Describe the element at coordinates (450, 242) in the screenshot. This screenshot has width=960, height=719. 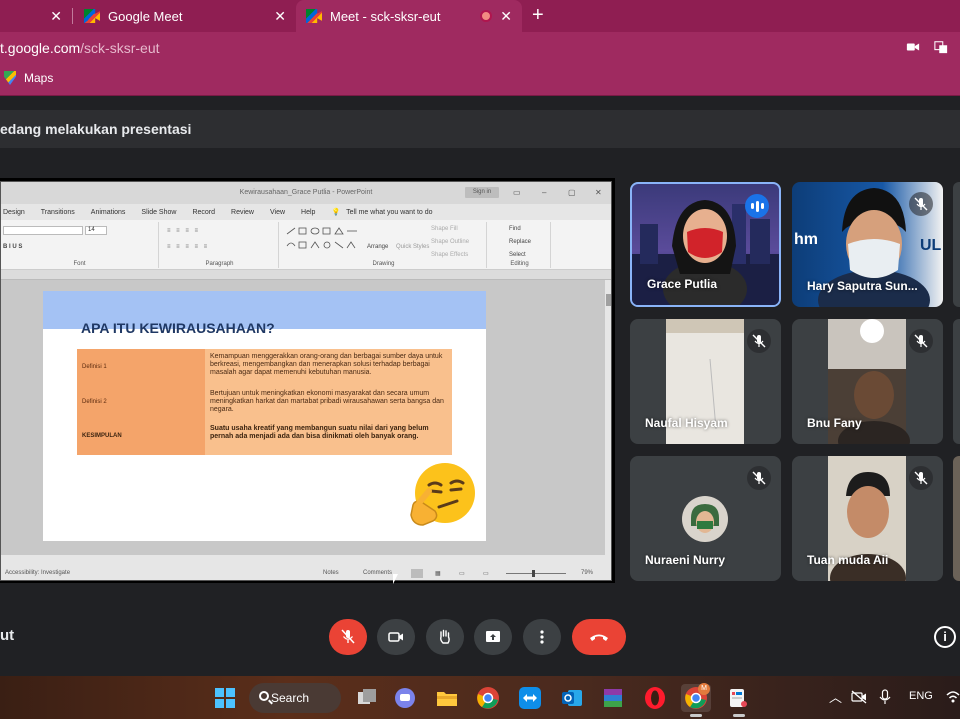
I see `shape-outline-button: Shape Outline` at that location.